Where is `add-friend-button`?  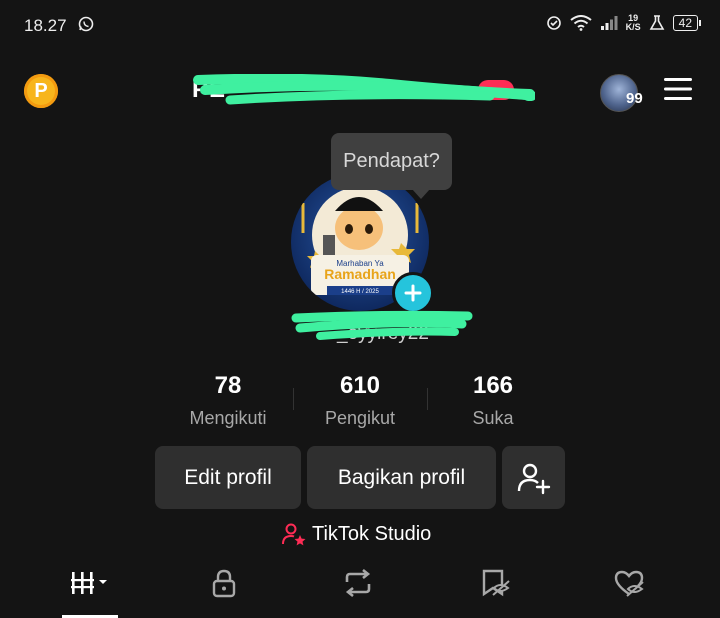
add-friend-button is located at coordinates (533, 477).